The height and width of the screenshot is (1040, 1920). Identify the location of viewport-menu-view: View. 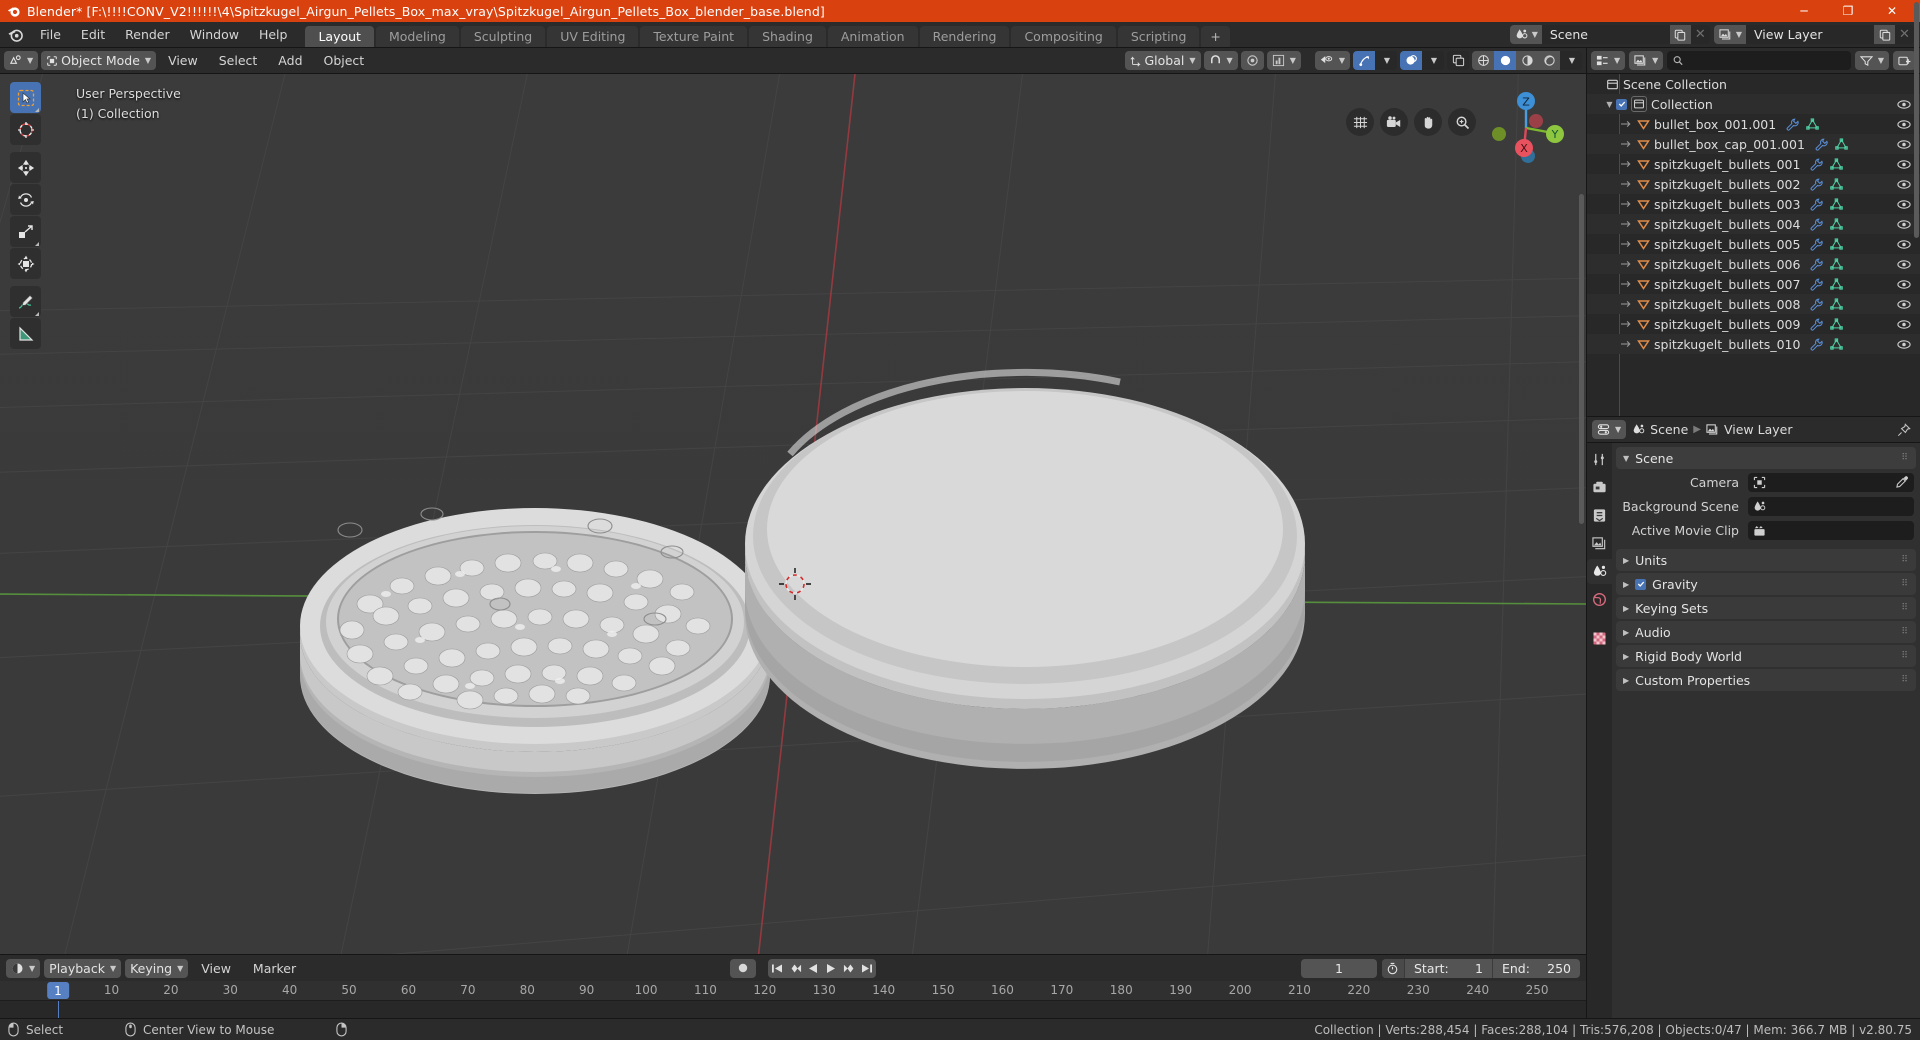
(183, 60).